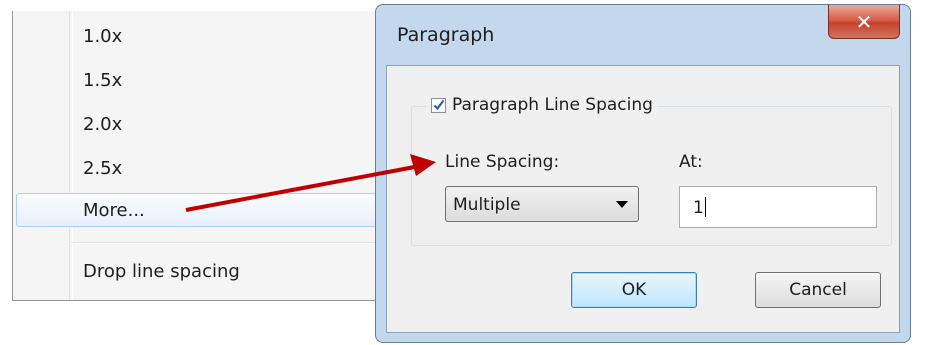 Image resolution: width=933 pixels, height=345 pixels. Describe the element at coordinates (102, 169) in the screenshot. I see `menu-item-2-5x: 2.5x` at that location.